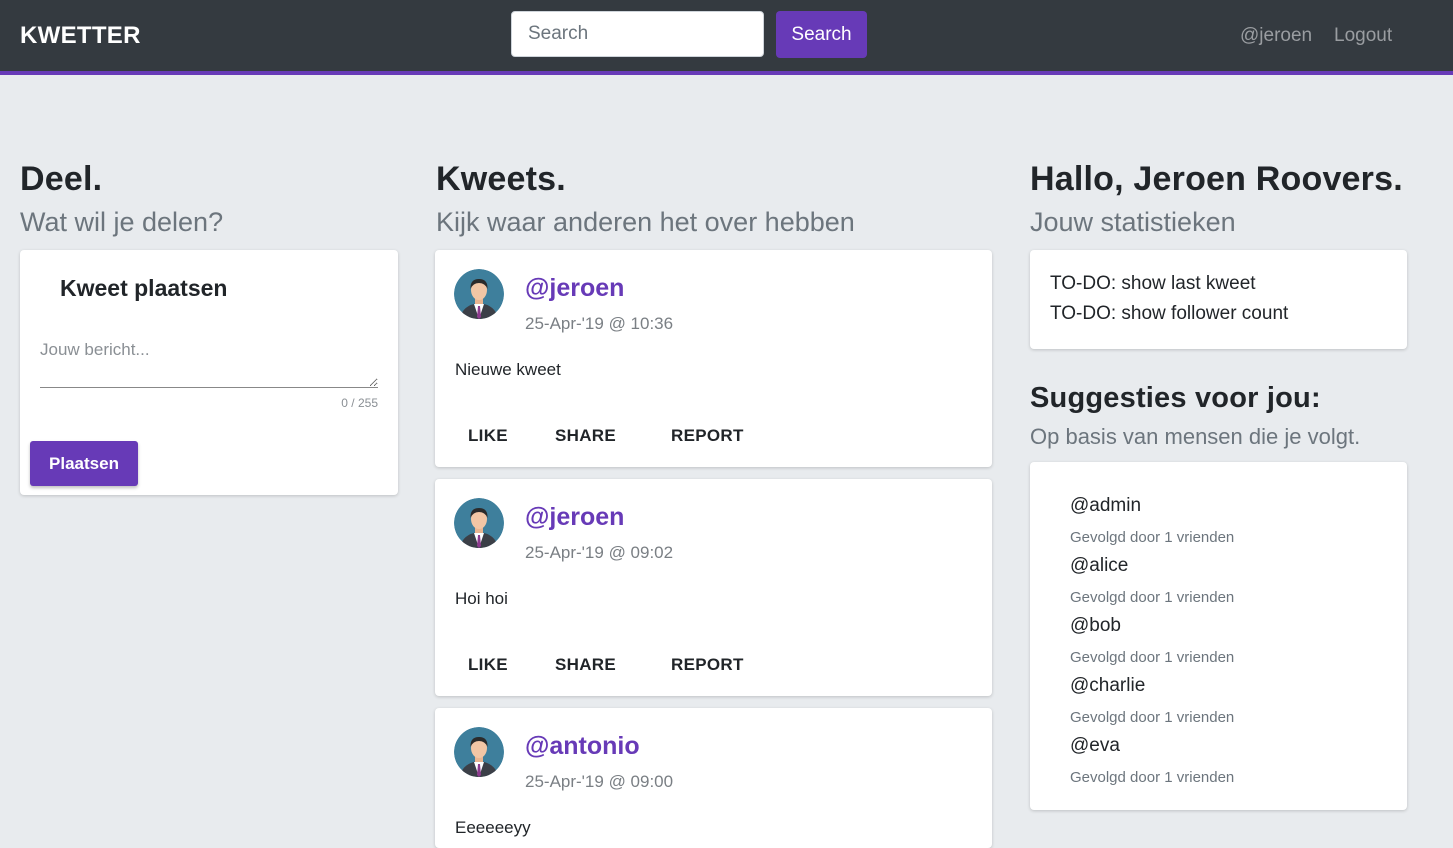 The height and width of the screenshot is (848, 1453). What do you see at coordinates (80, 36) in the screenshot?
I see `brand-logo: KWETTER` at bounding box center [80, 36].